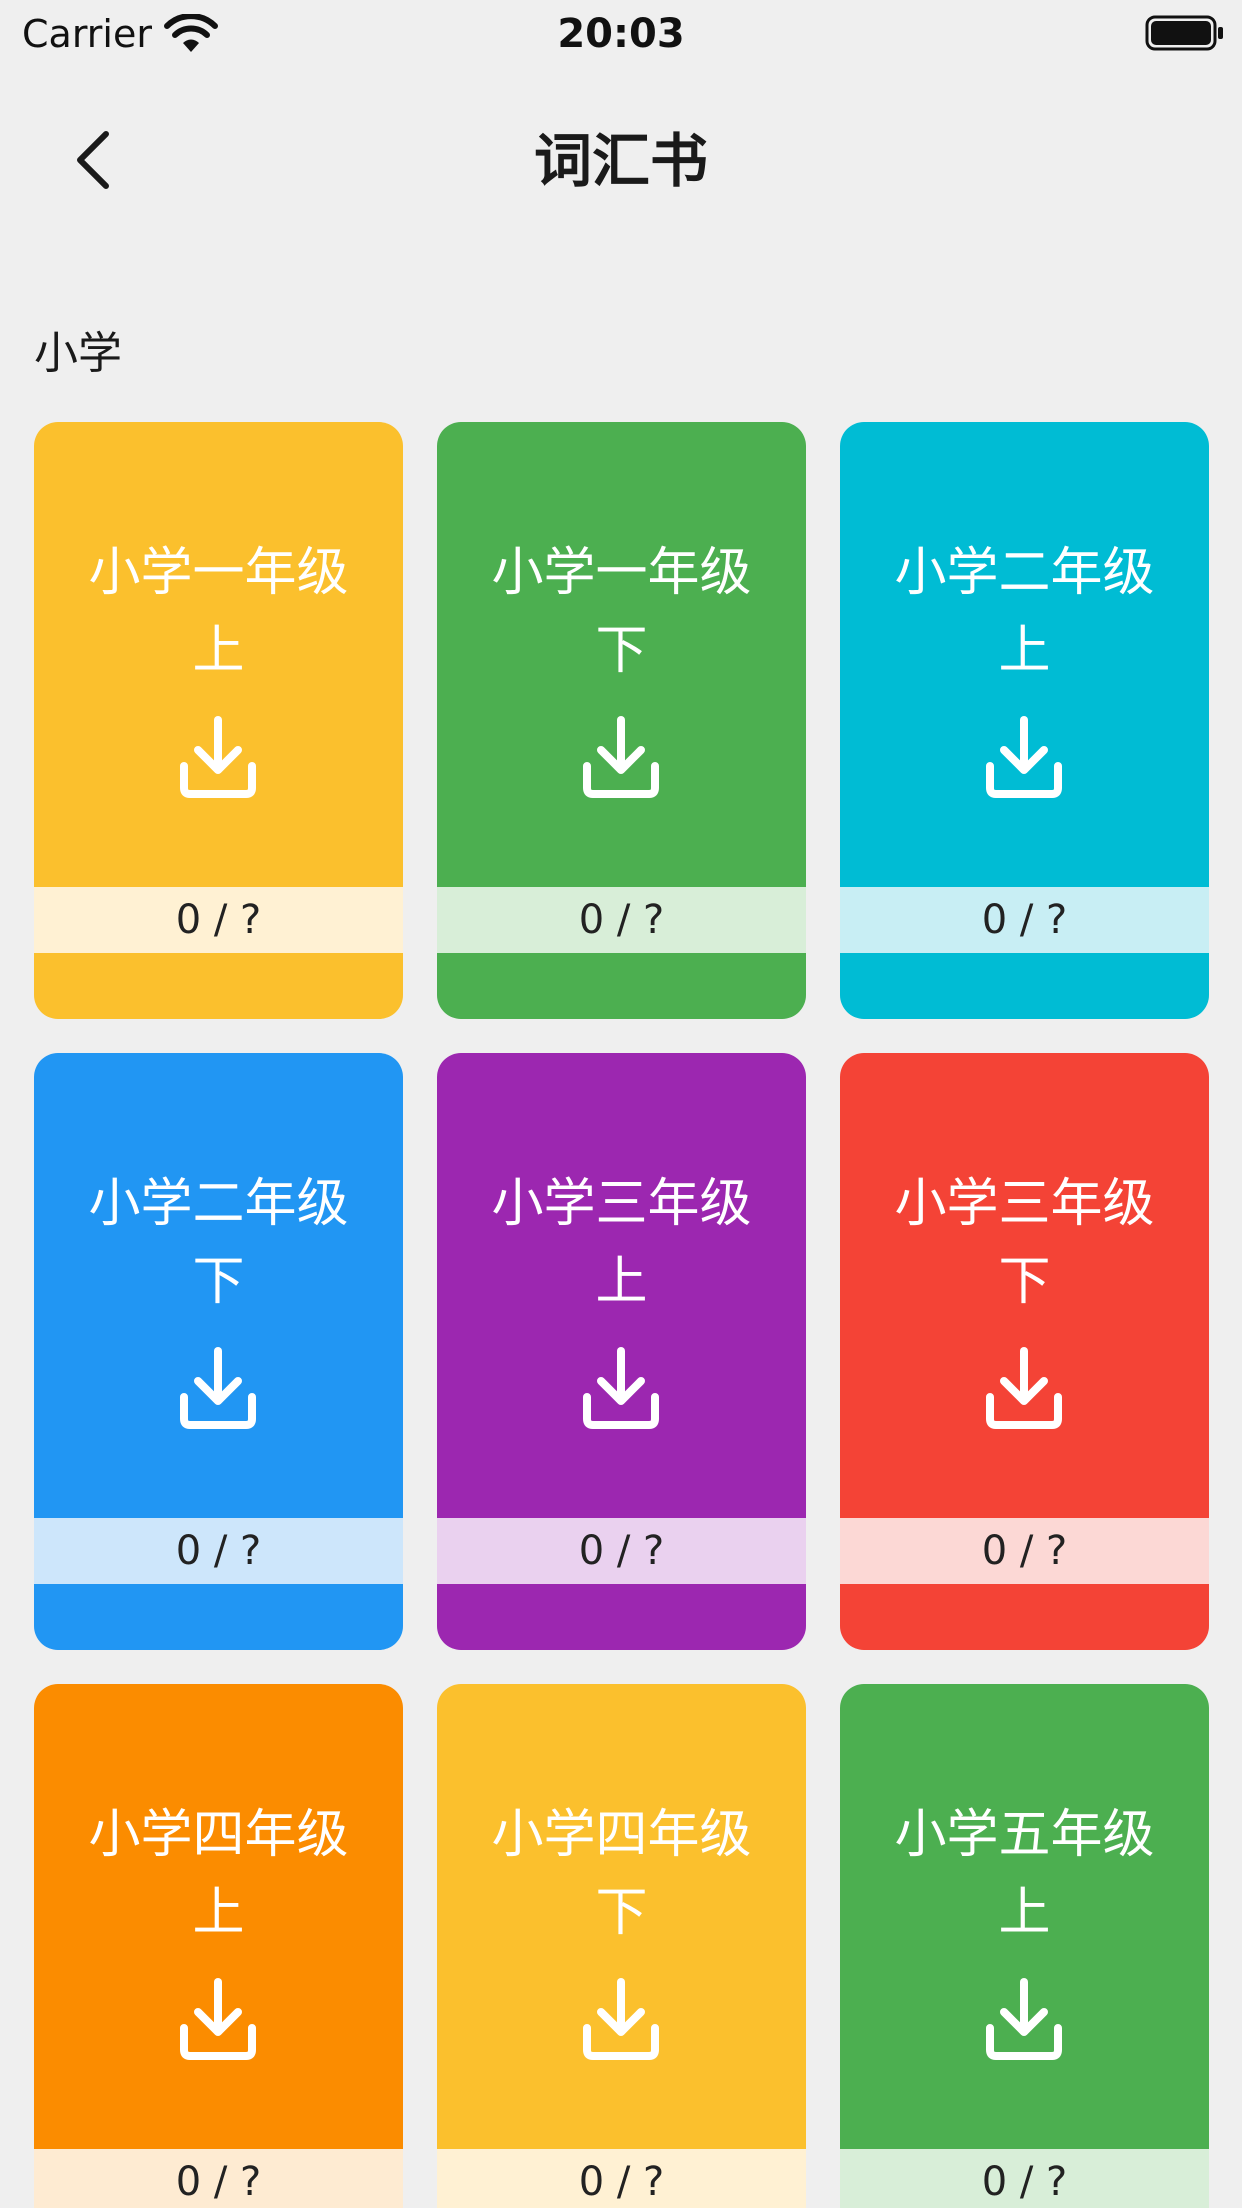 This screenshot has width=1242, height=2208. I want to click on book-title: 小学四年级下, so click(621, 1874).